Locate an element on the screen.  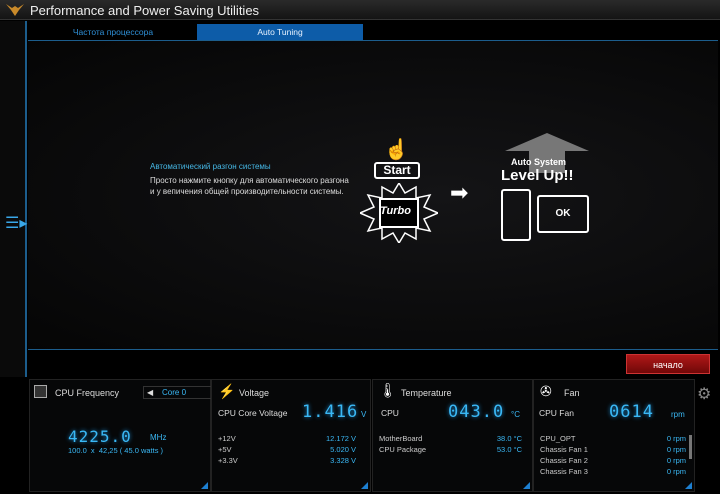
voltage-row: +3.3V 3.328 V is located at coordinates (287, 460).